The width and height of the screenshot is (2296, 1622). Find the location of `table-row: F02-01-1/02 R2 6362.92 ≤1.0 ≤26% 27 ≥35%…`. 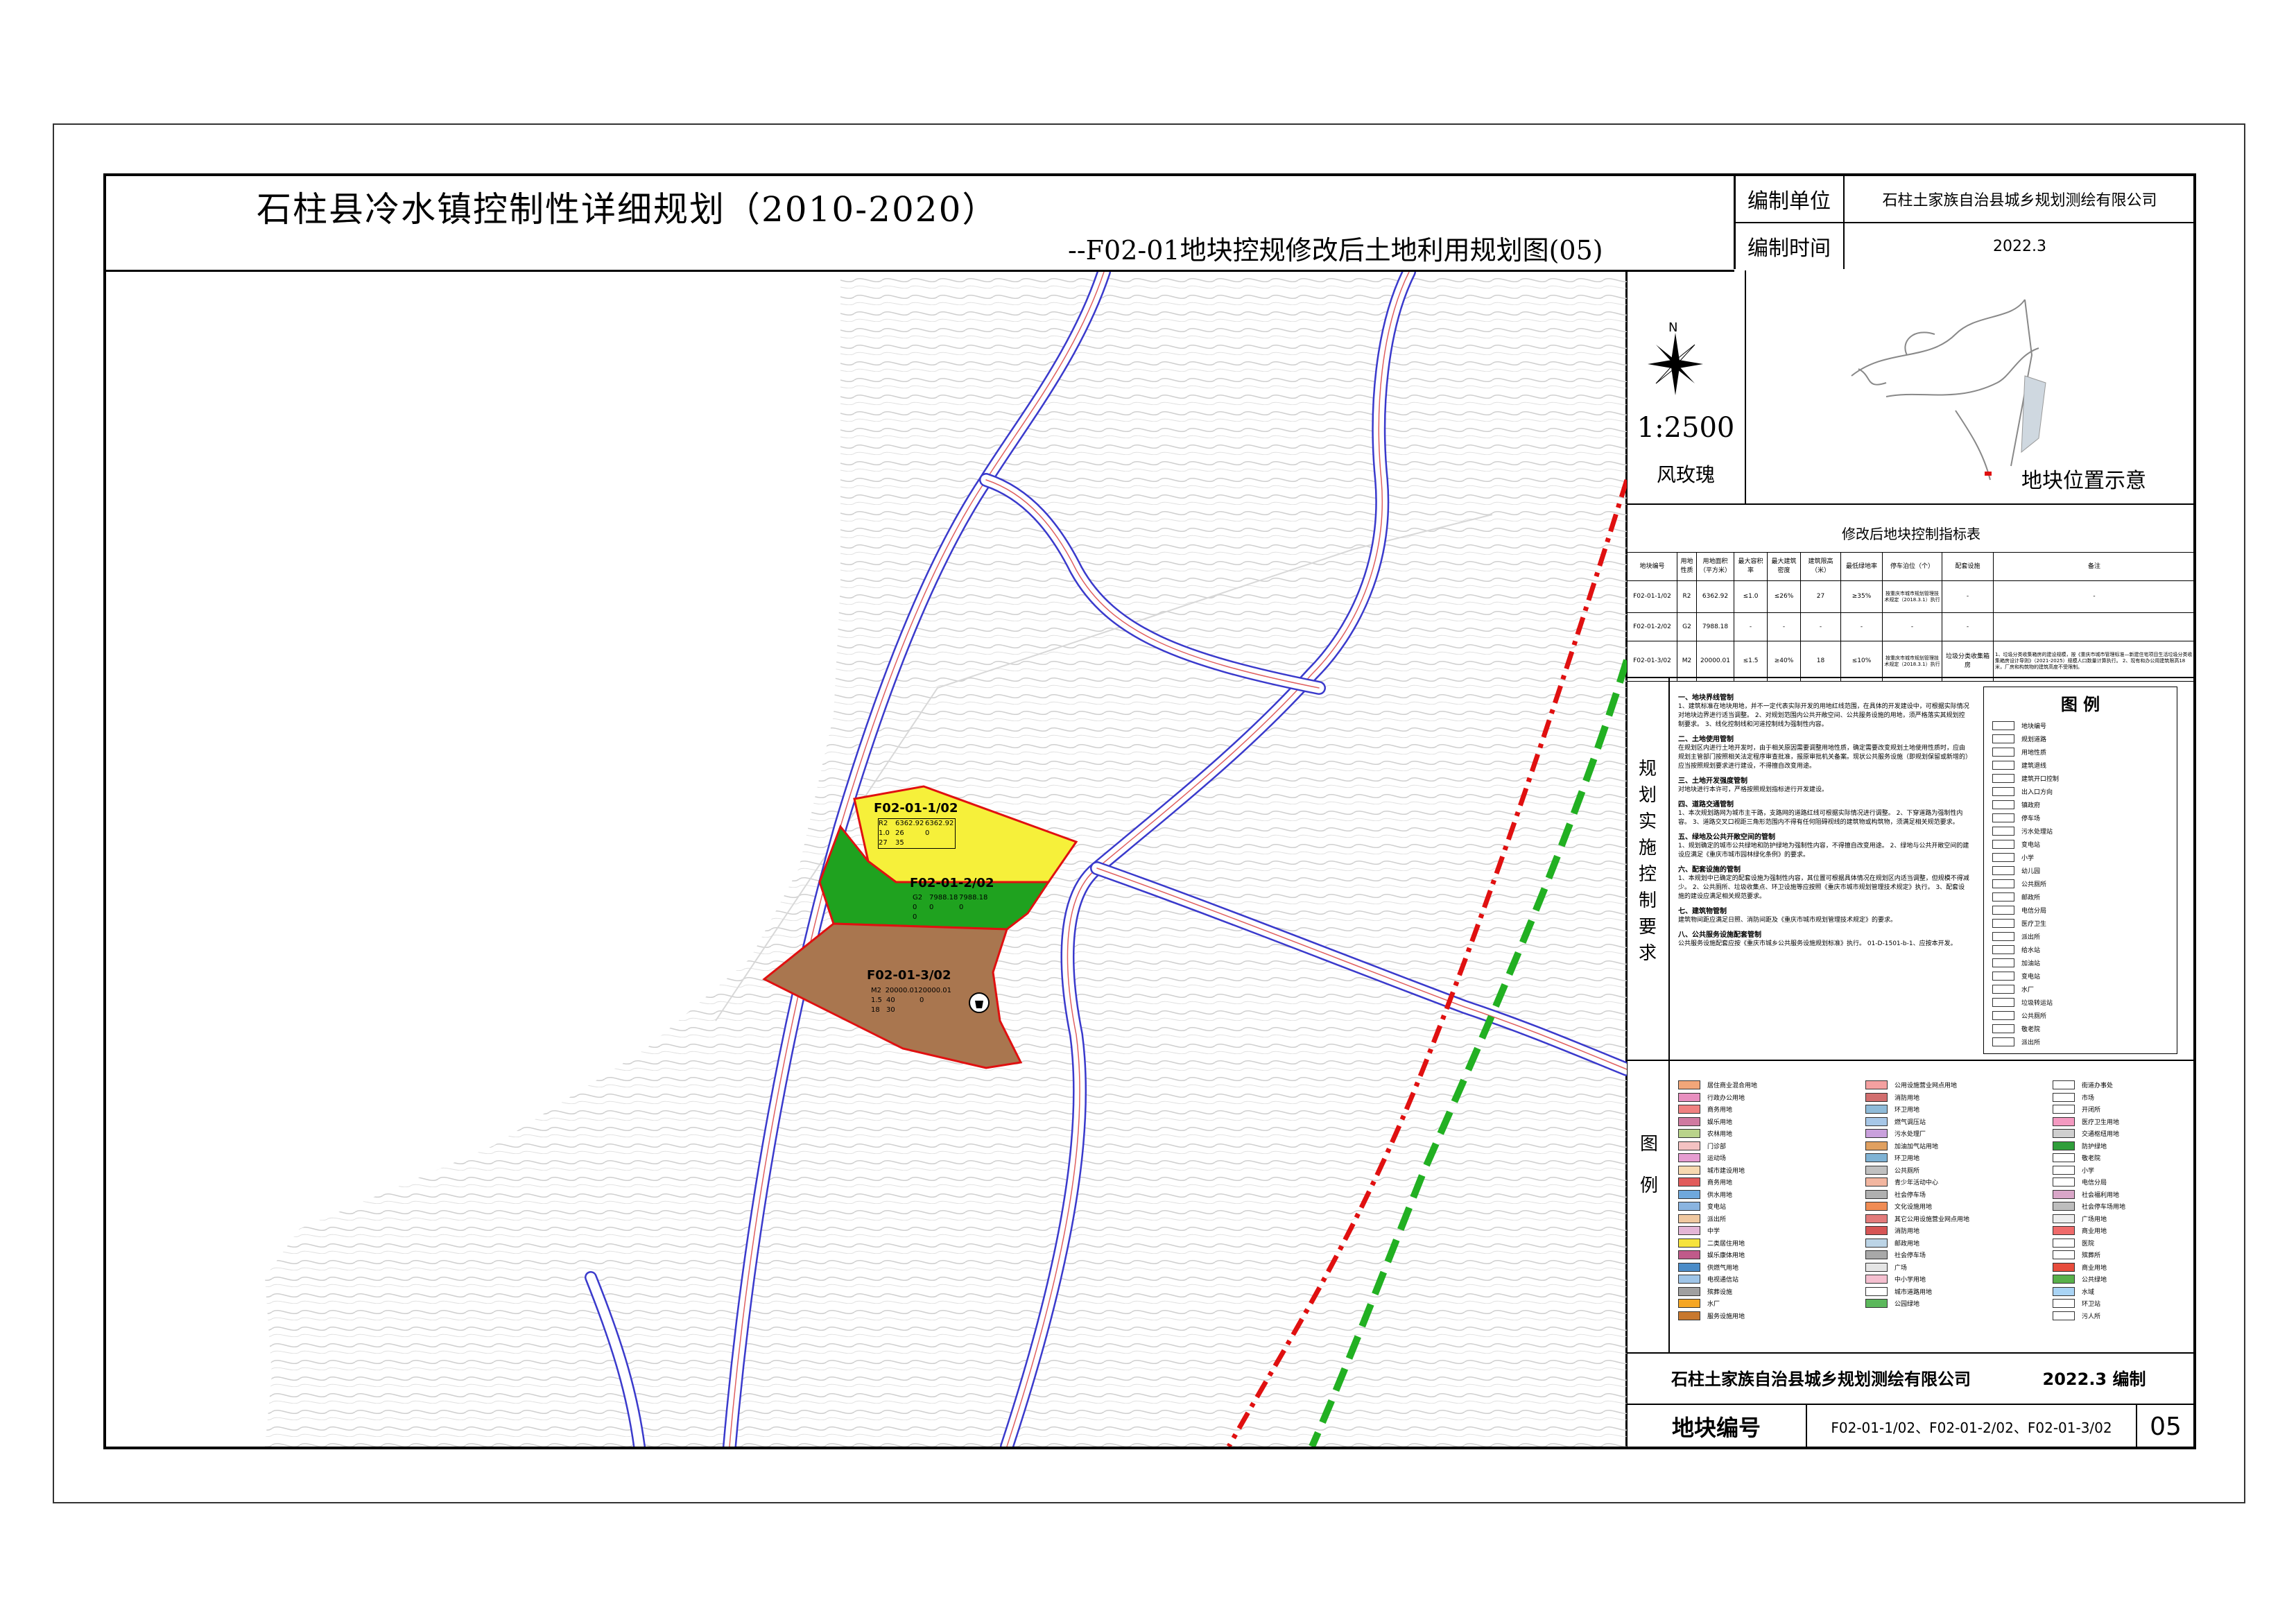

table-row: F02-01-1/02 R2 6362.92 ≤1.0 ≤26% 27 ≥35%… is located at coordinates (1911, 596).